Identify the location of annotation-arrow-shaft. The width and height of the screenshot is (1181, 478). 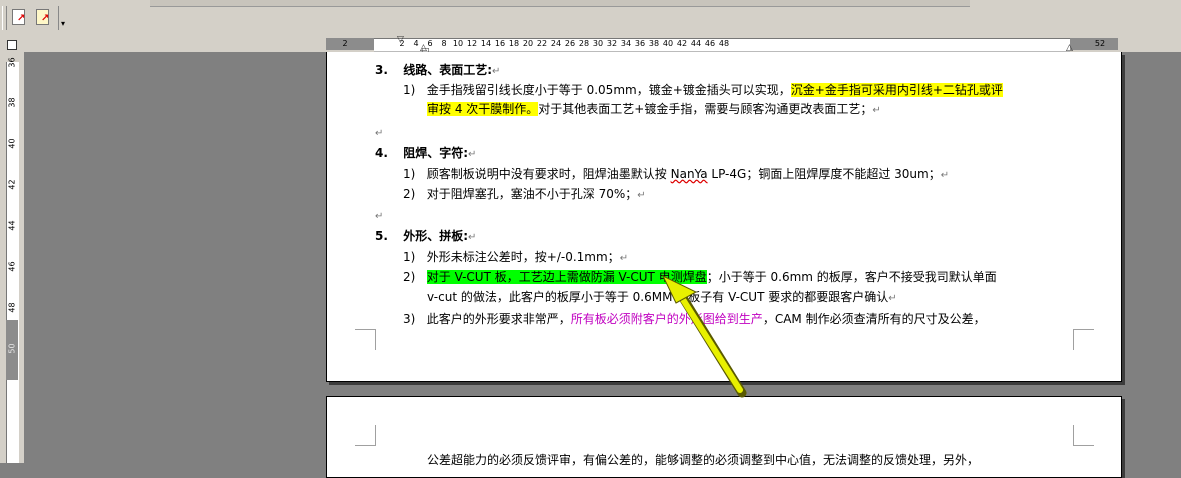
(708, 340).